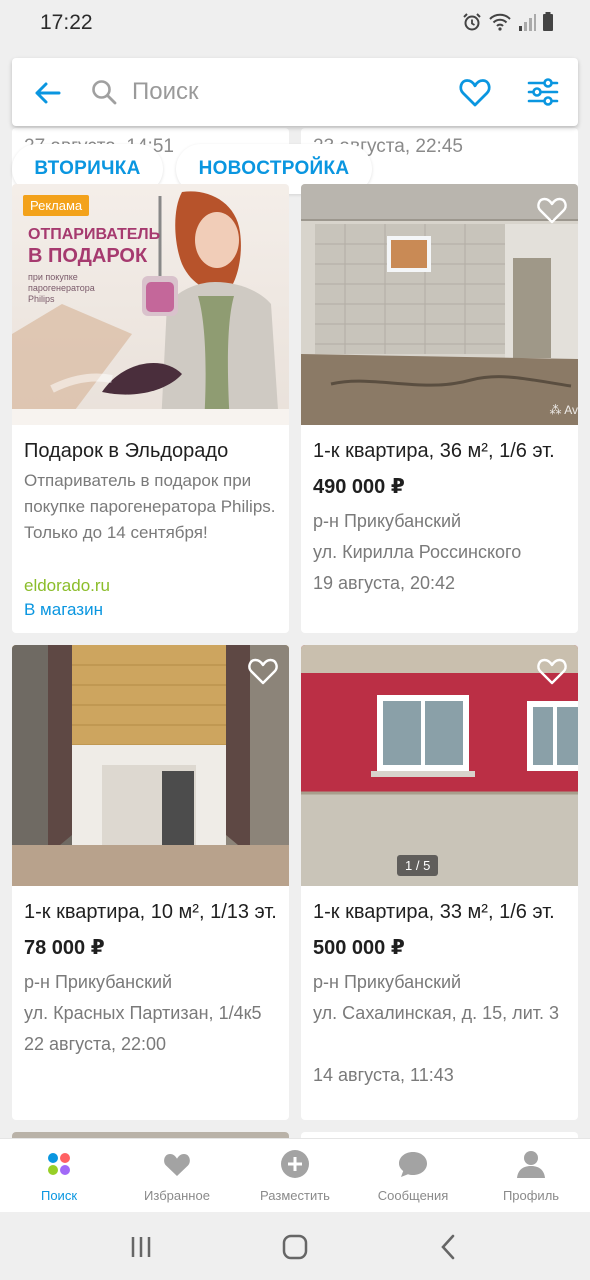 This screenshot has width=590, height=1280. What do you see at coordinates (434, 451) in the screenshot?
I see `listing-title: 1-к квартира, 36 м², 1/6 эт.` at bounding box center [434, 451].